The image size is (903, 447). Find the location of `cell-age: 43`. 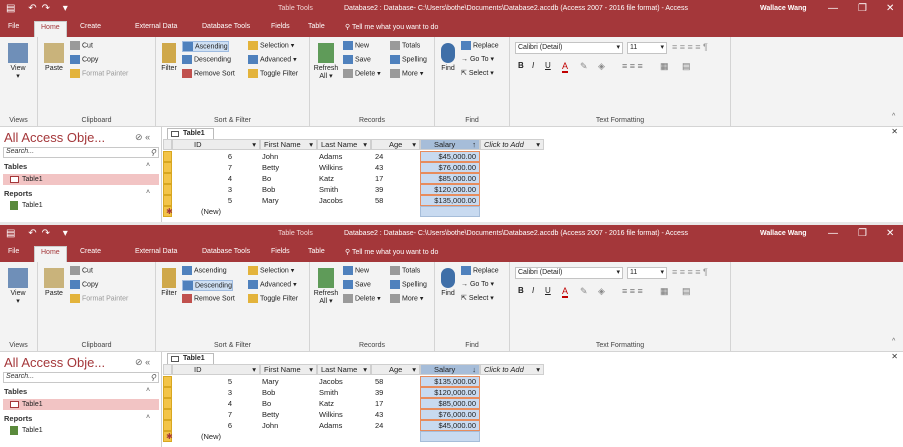

cell-age: 43 is located at coordinates (399, 167).